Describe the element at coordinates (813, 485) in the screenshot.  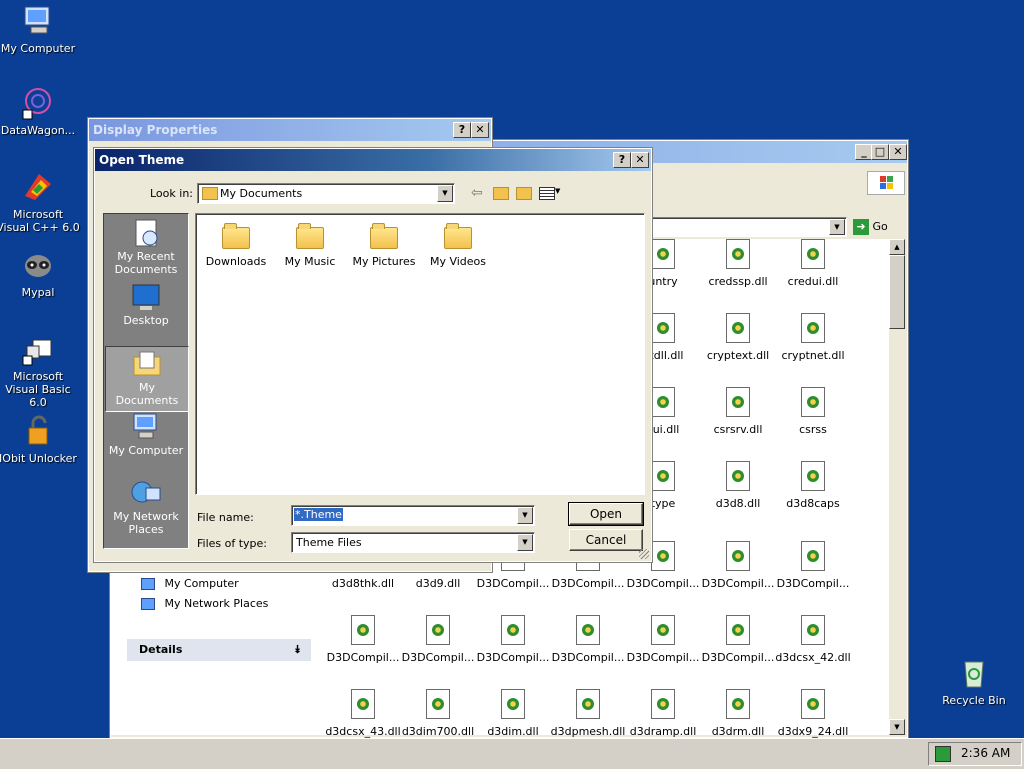
I see `explorer-file-item: d3d8caps` at that location.